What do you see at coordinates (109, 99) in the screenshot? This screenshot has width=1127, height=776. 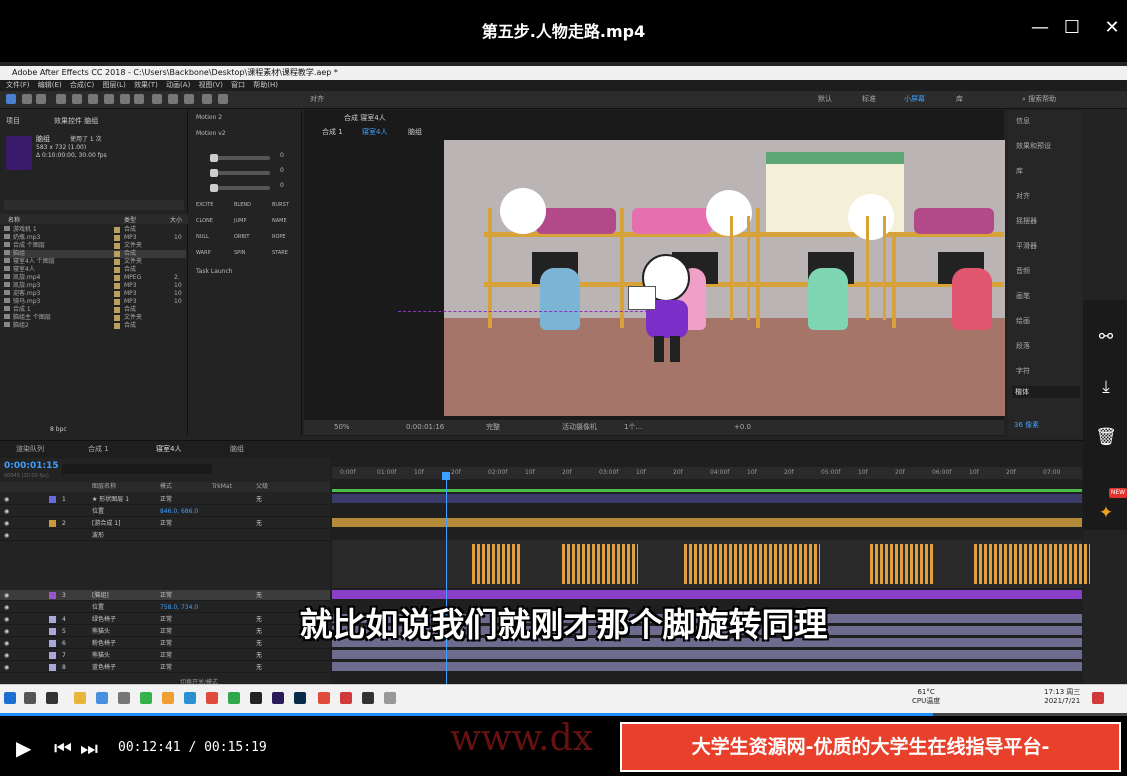 I see `rectangle-tool-icon` at bounding box center [109, 99].